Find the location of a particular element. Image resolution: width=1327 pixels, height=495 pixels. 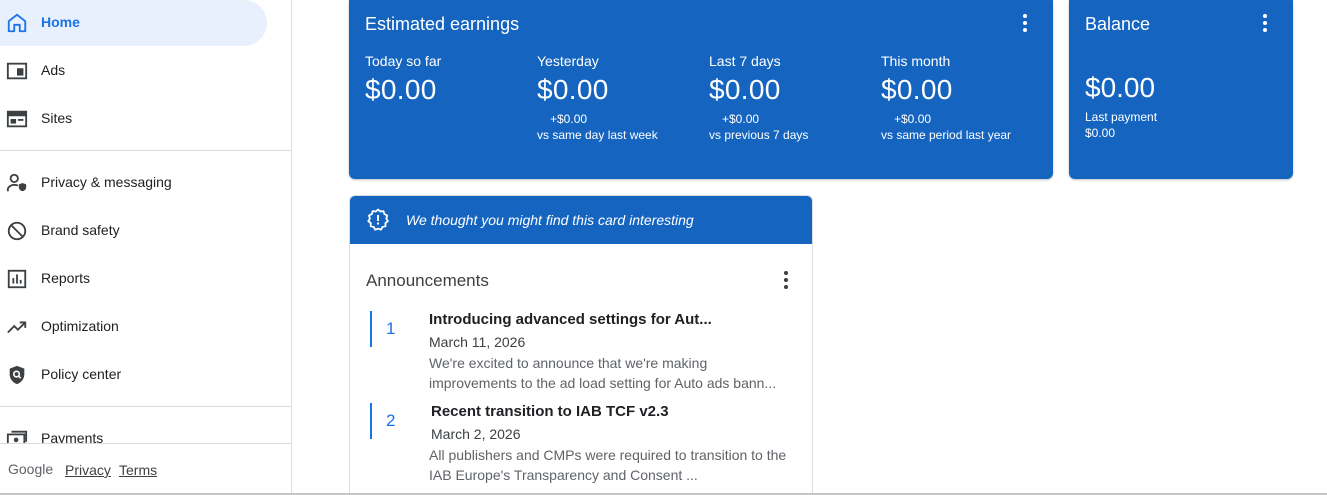

sidebar-item-label: Sites is located at coordinates (57, 118).